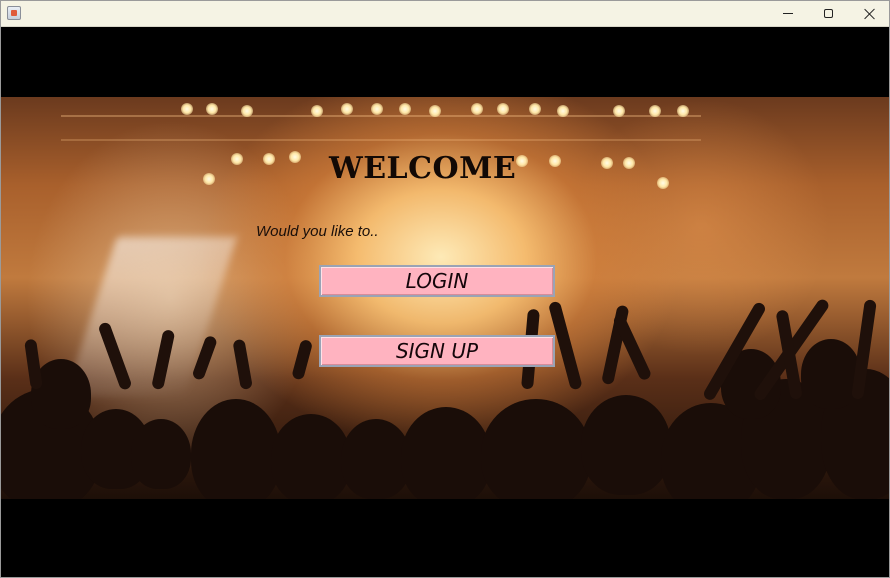 Image resolution: width=890 pixels, height=578 pixels. Describe the element at coordinates (317, 231) in the screenshot. I see `prompt-text: Would you like to..` at that location.